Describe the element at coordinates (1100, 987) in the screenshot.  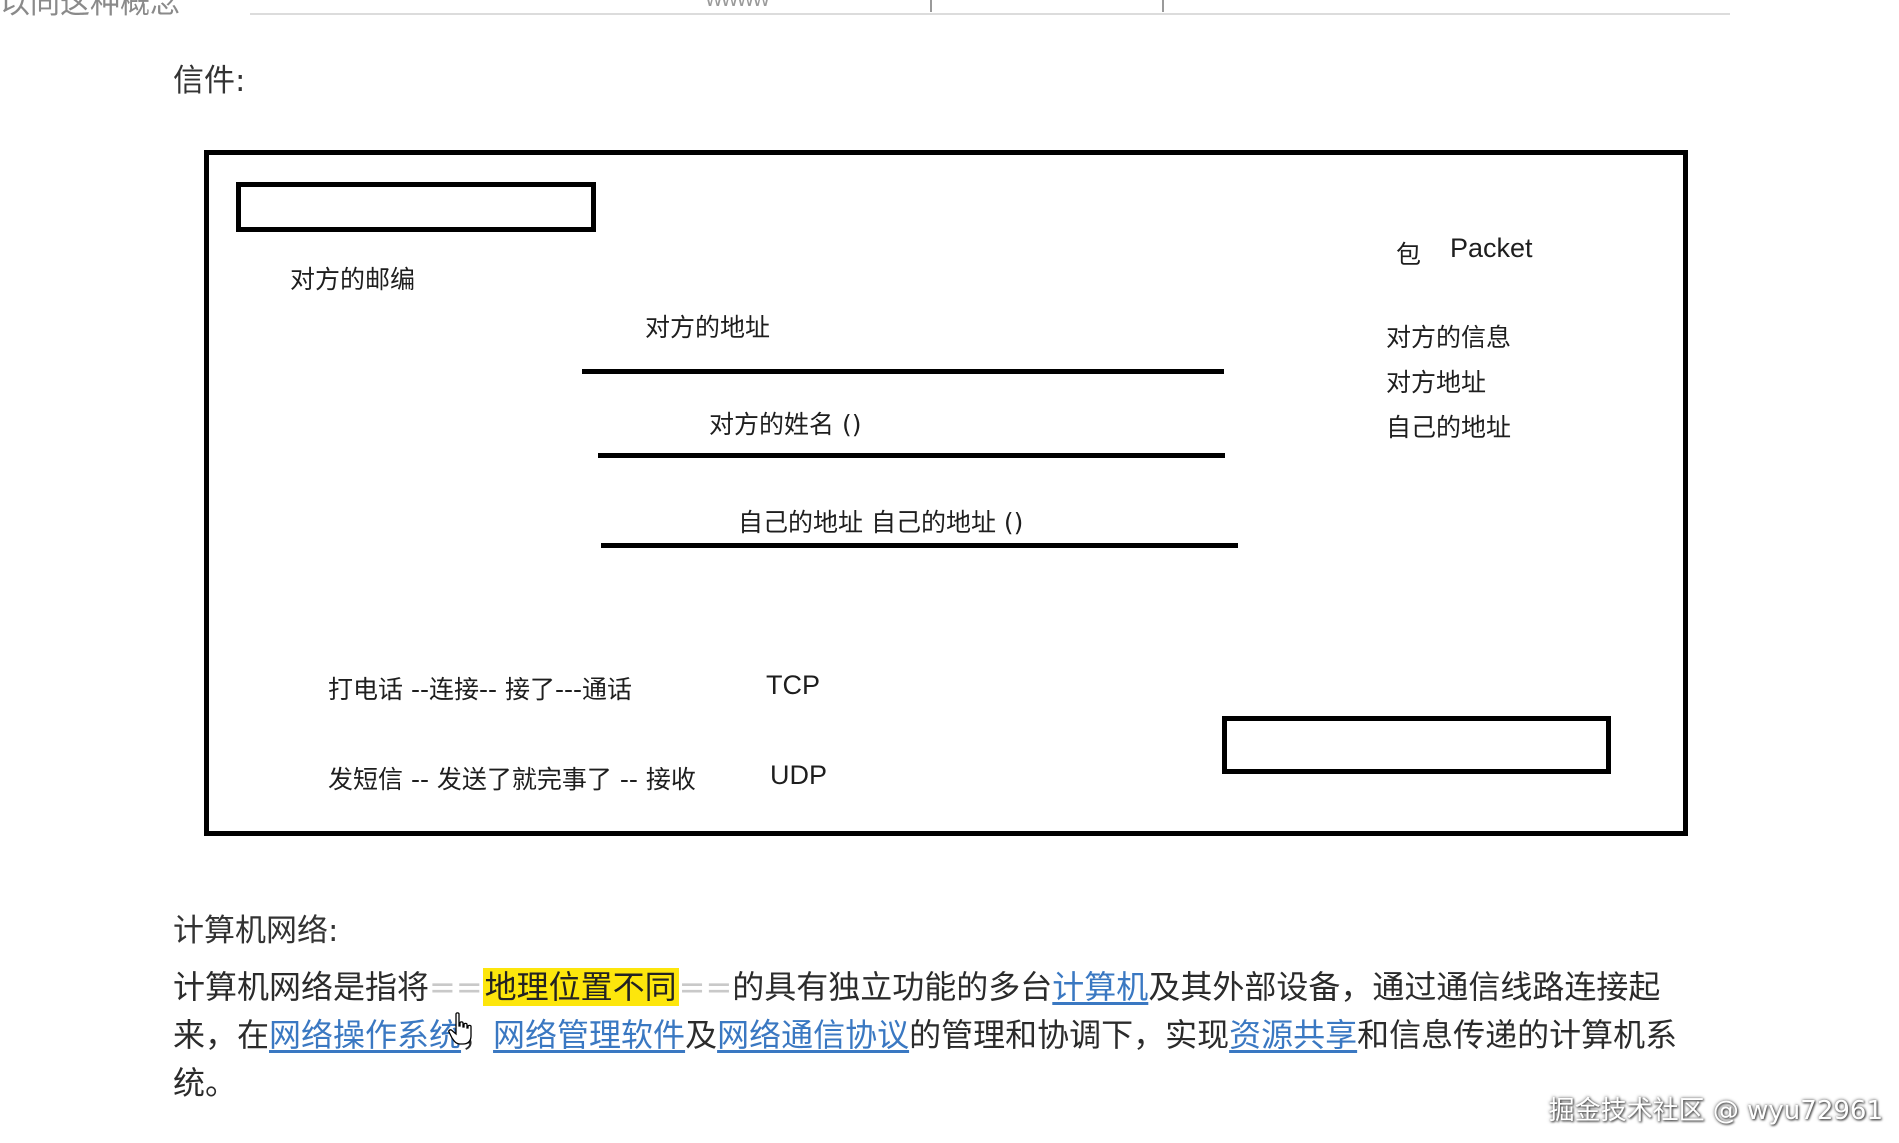
I see `link-computer: 计算机` at that location.